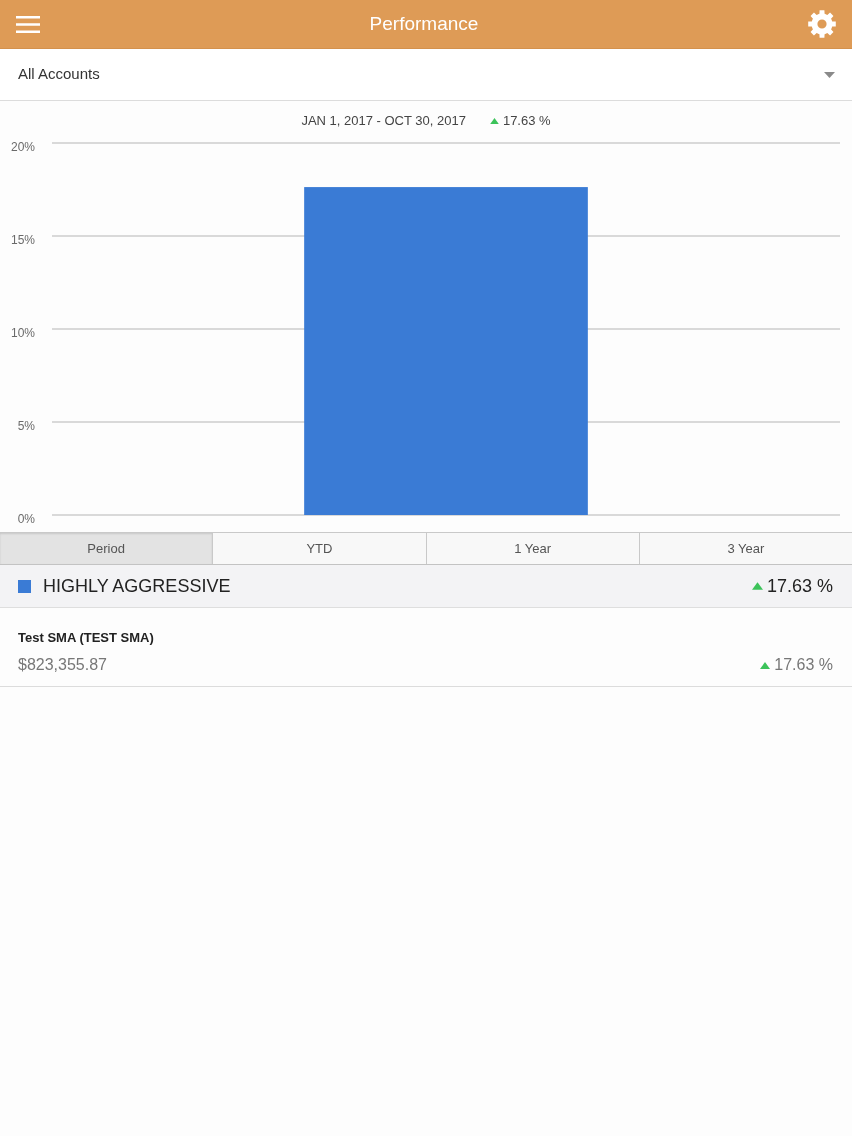 Image resolution: width=852 pixels, height=1136 pixels. Describe the element at coordinates (745, 548) in the screenshot. I see `period-tab: 3 Year` at that location.